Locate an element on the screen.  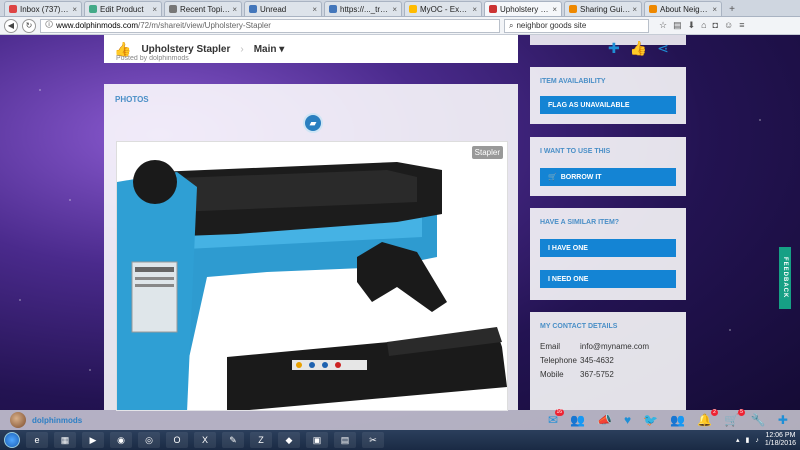
reload-button: ↻ is located at coordinates (29, 25).